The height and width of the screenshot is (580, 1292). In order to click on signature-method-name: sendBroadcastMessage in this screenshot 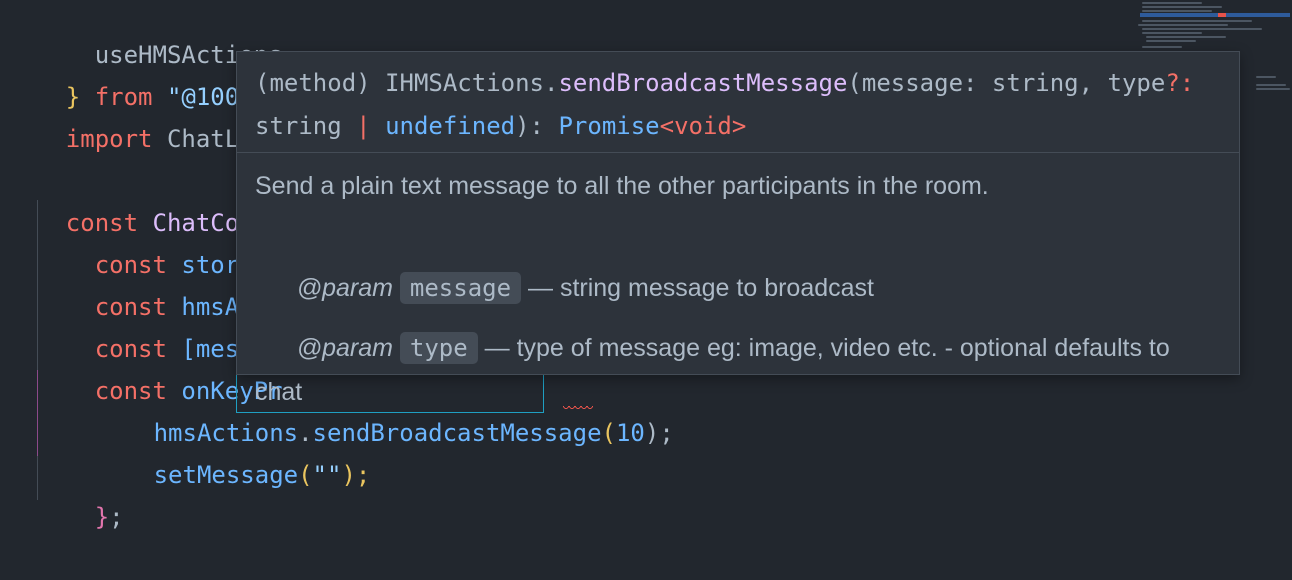, I will do `click(703, 83)`.